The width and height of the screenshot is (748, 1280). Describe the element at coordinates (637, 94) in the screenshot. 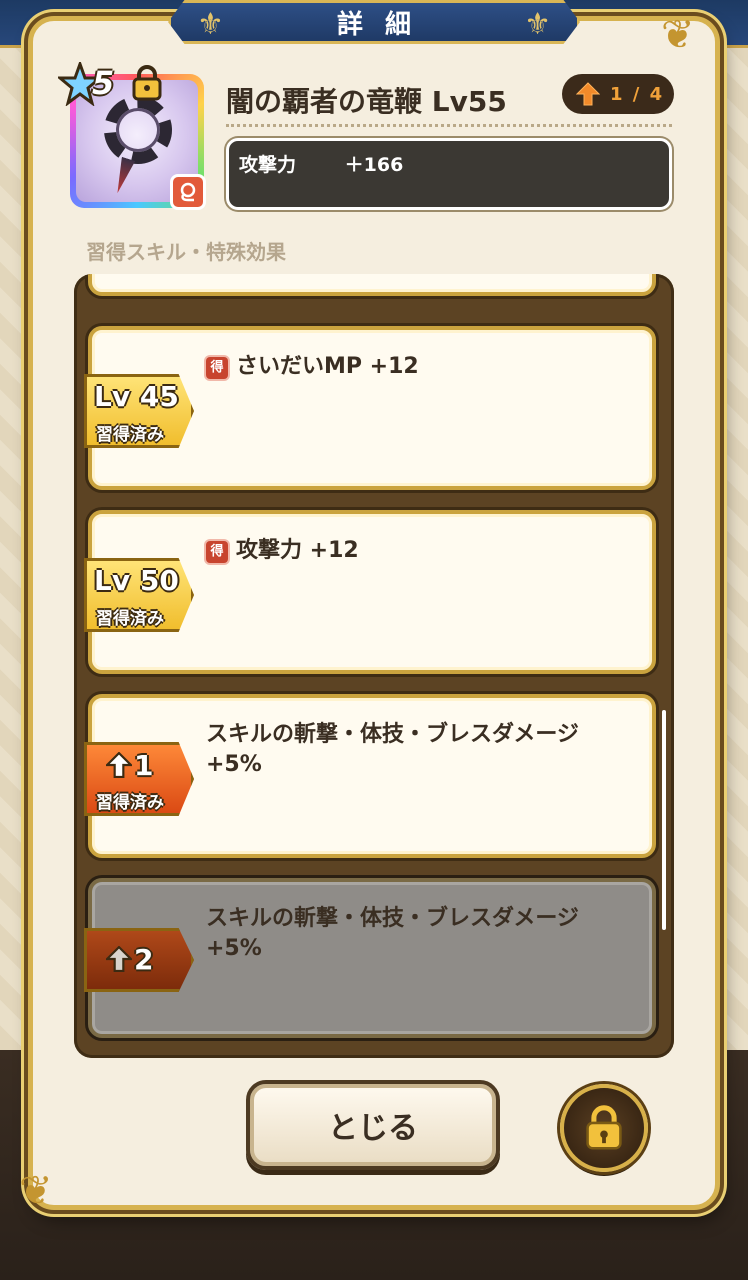

I see `rank-value: 1 / 4` at that location.